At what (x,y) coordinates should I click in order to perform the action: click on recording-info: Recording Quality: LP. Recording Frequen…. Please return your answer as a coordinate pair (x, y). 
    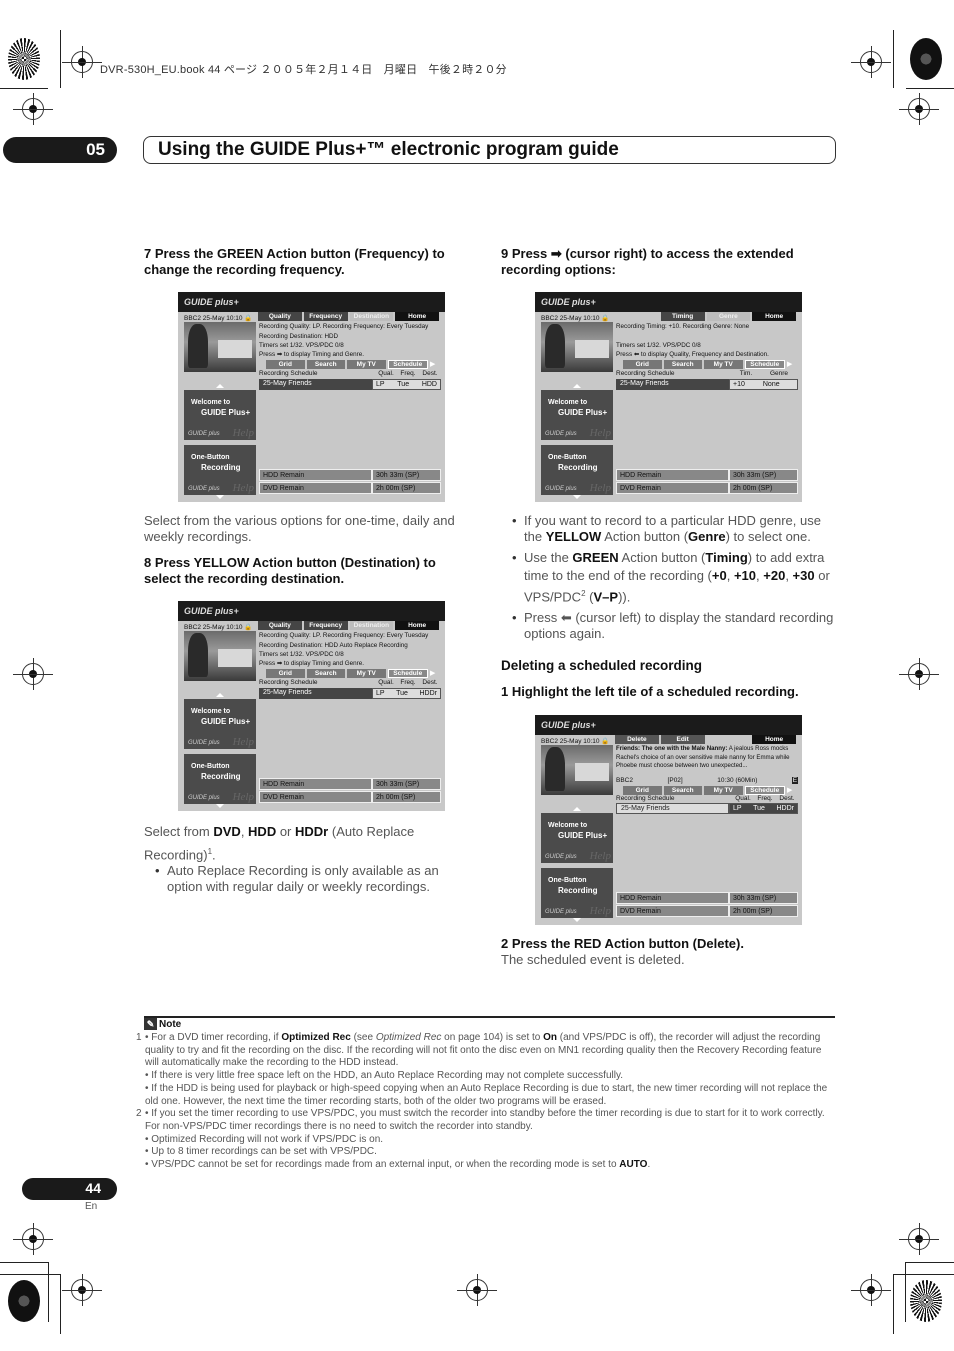
    Looking at the image, I should click on (350, 340).